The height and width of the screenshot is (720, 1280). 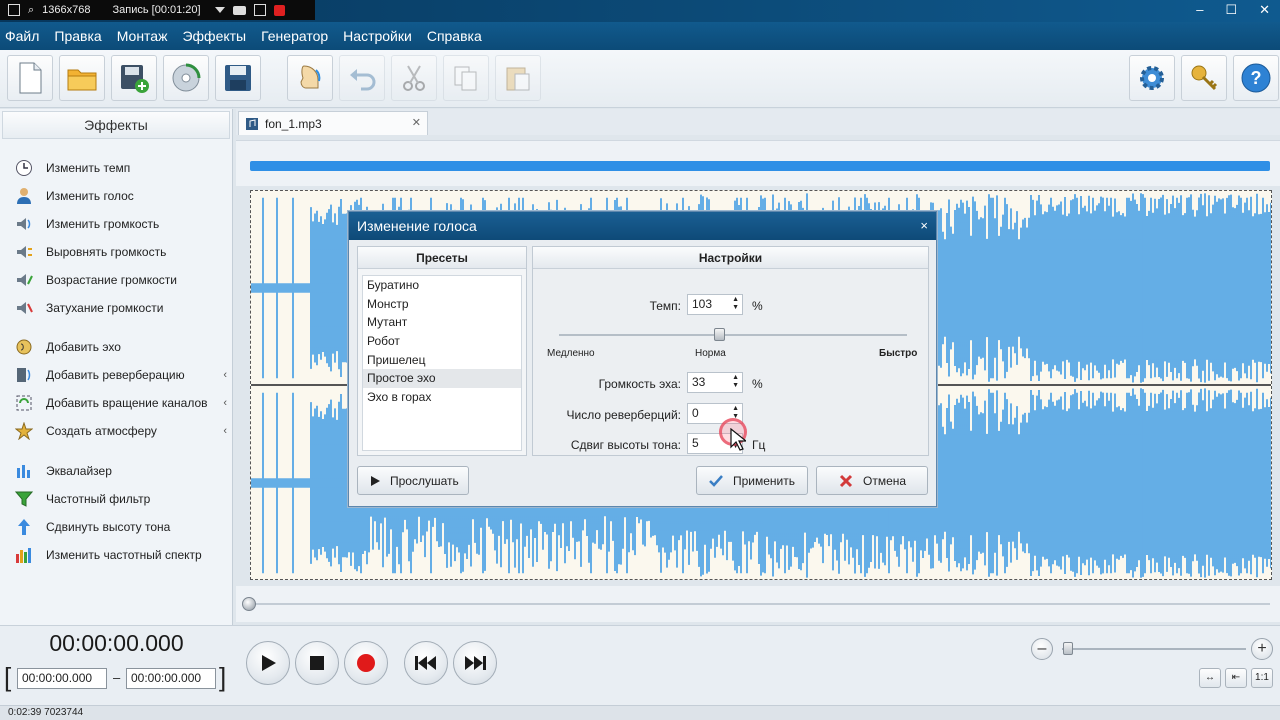 I want to click on effect-change-tempo: Изменить темп, so click(x=121, y=168).